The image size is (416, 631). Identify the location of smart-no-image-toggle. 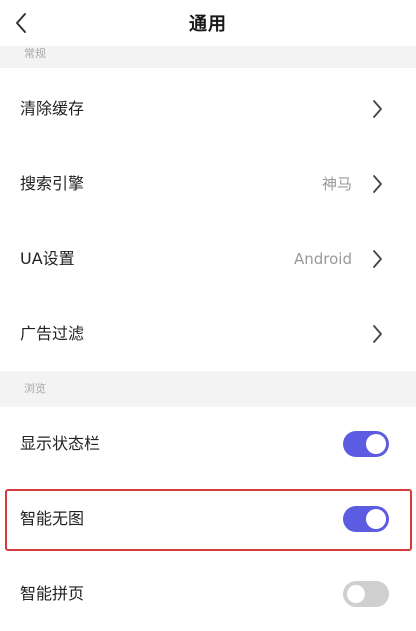
(366, 519).